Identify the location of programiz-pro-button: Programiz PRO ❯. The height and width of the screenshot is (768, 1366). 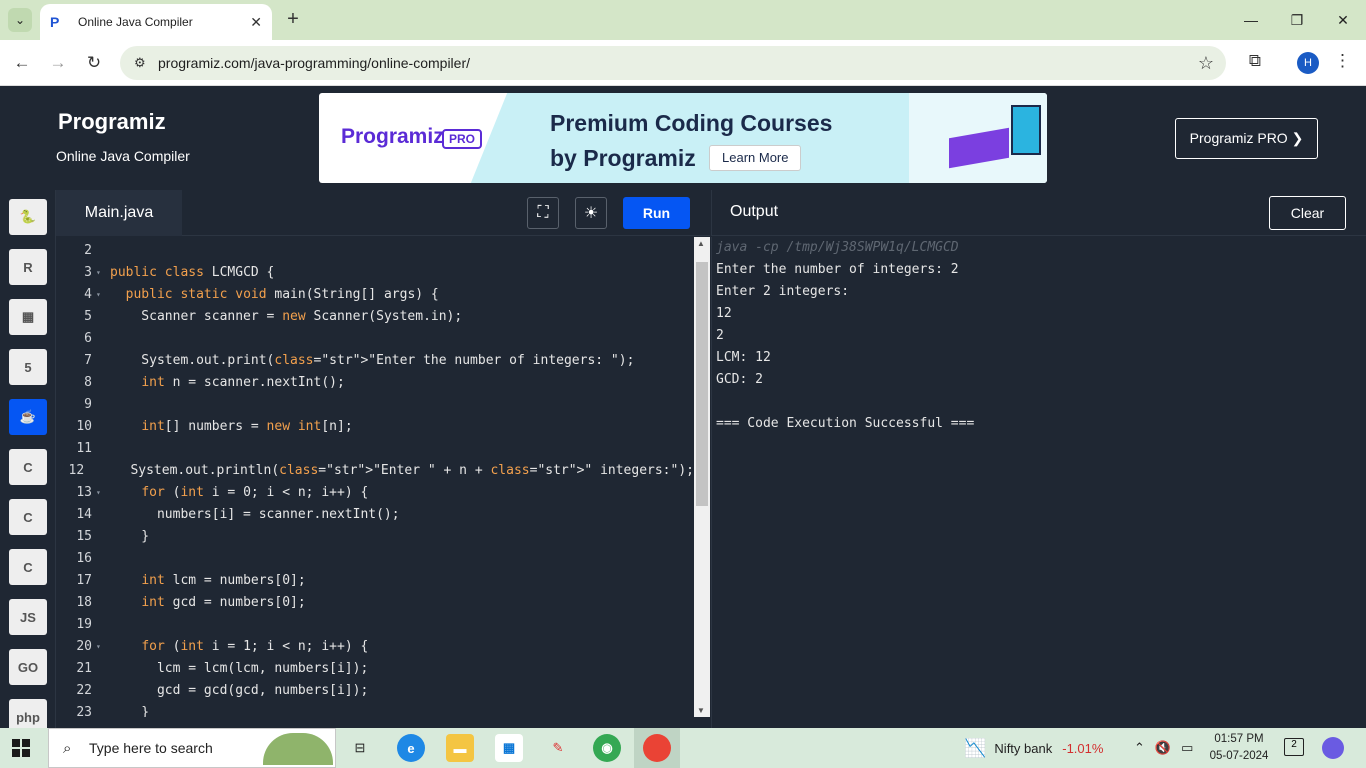
(1246, 138).